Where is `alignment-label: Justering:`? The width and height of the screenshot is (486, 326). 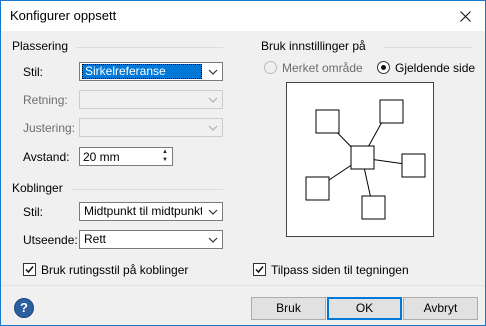
alignment-label: Justering: is located at coordinates (49, 128).